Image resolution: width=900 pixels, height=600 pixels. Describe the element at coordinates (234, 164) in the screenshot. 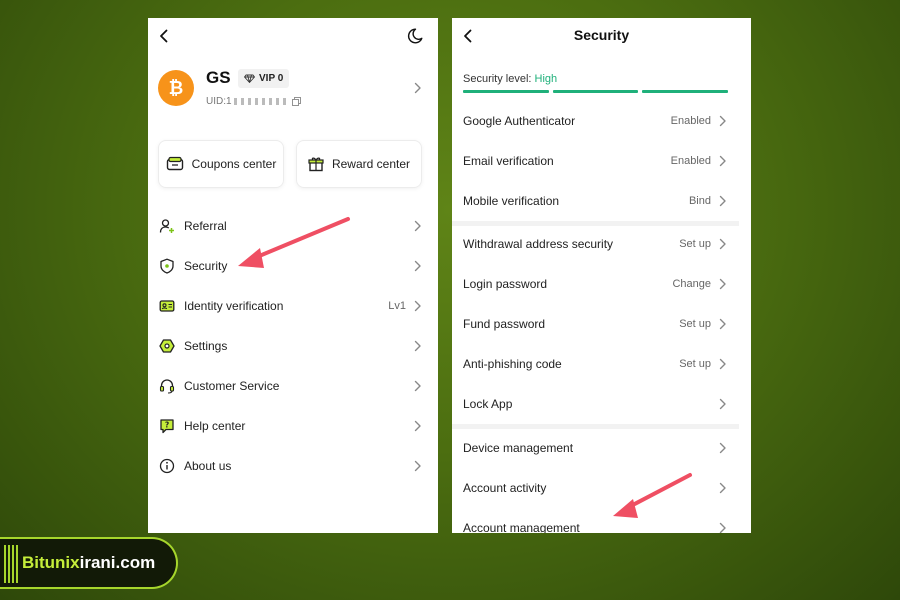

I see `coupons-center-label: Coupons center` at that location.